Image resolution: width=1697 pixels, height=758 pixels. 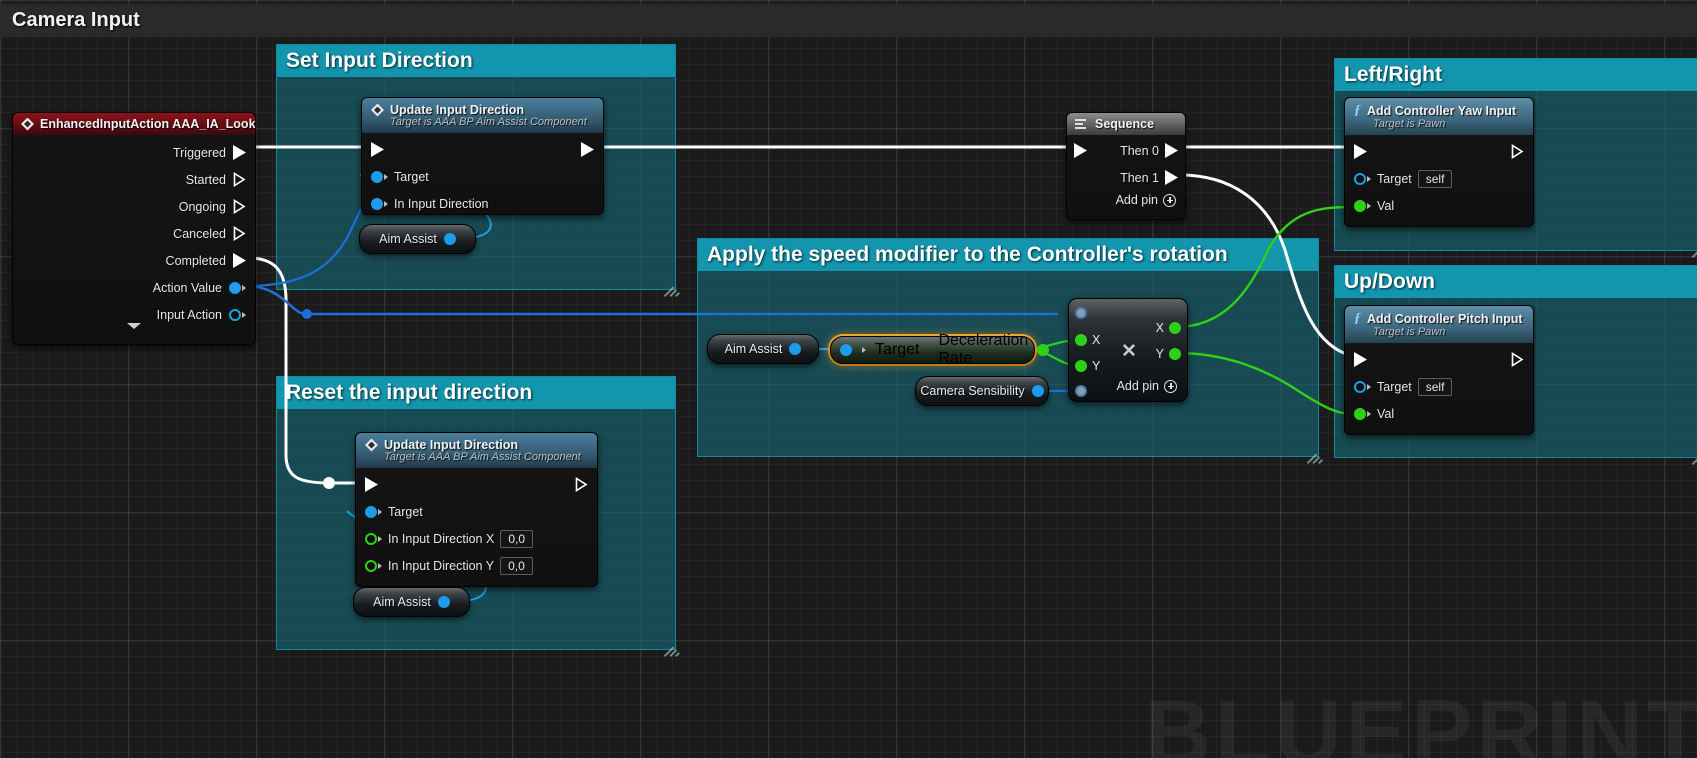 What do you see at coordinates (516, 538) in the screenshot?
I see `in-input-direction-x-field: 0,0` at bounding box center [516, 538].